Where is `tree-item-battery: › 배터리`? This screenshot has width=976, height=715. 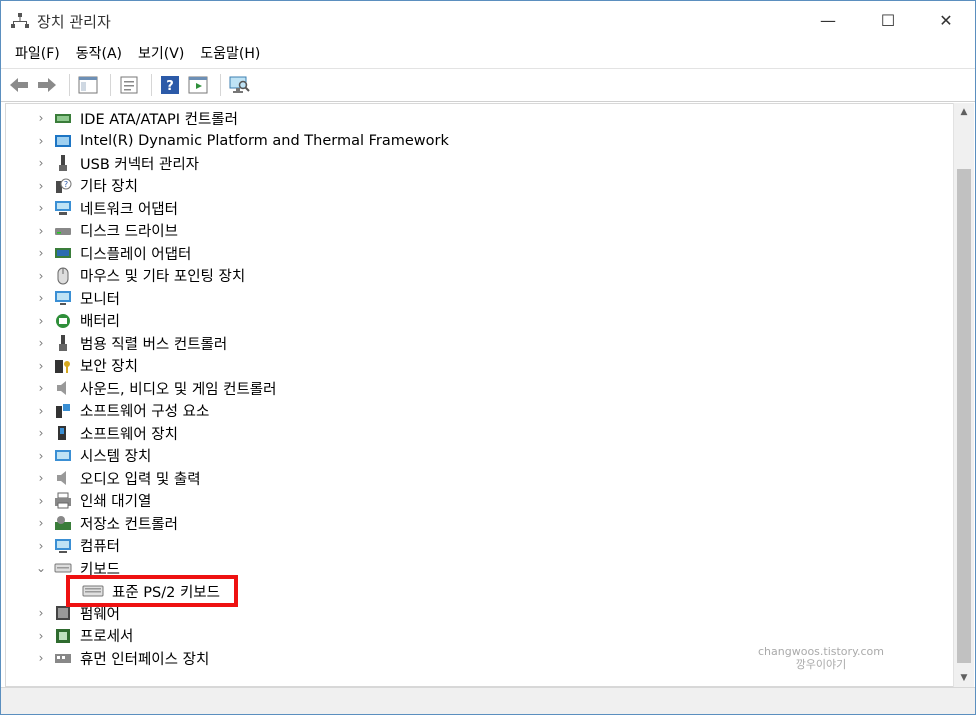
tree-item-battery: › 배터리 is located at coordinates (63, 321).